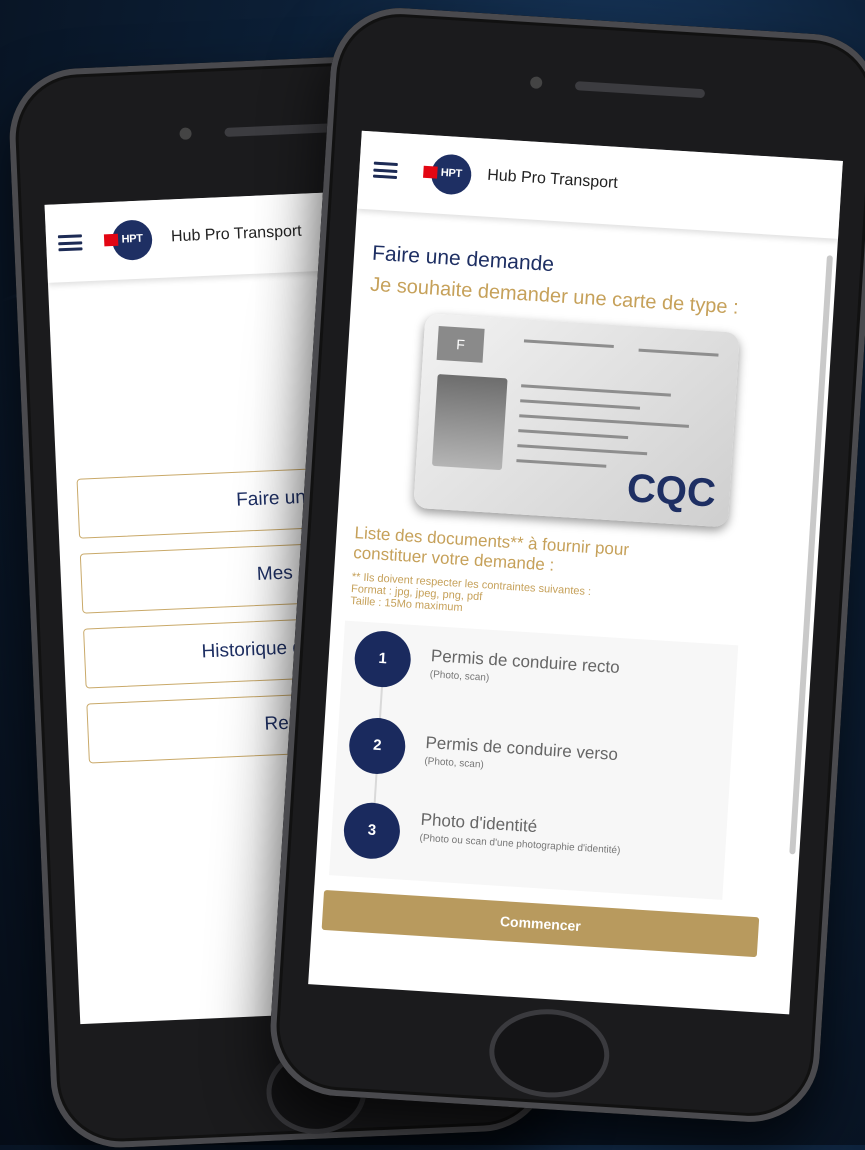  I want to click on page-subtitle: Je souhaite demander une carte de type :, so click(554, 296).